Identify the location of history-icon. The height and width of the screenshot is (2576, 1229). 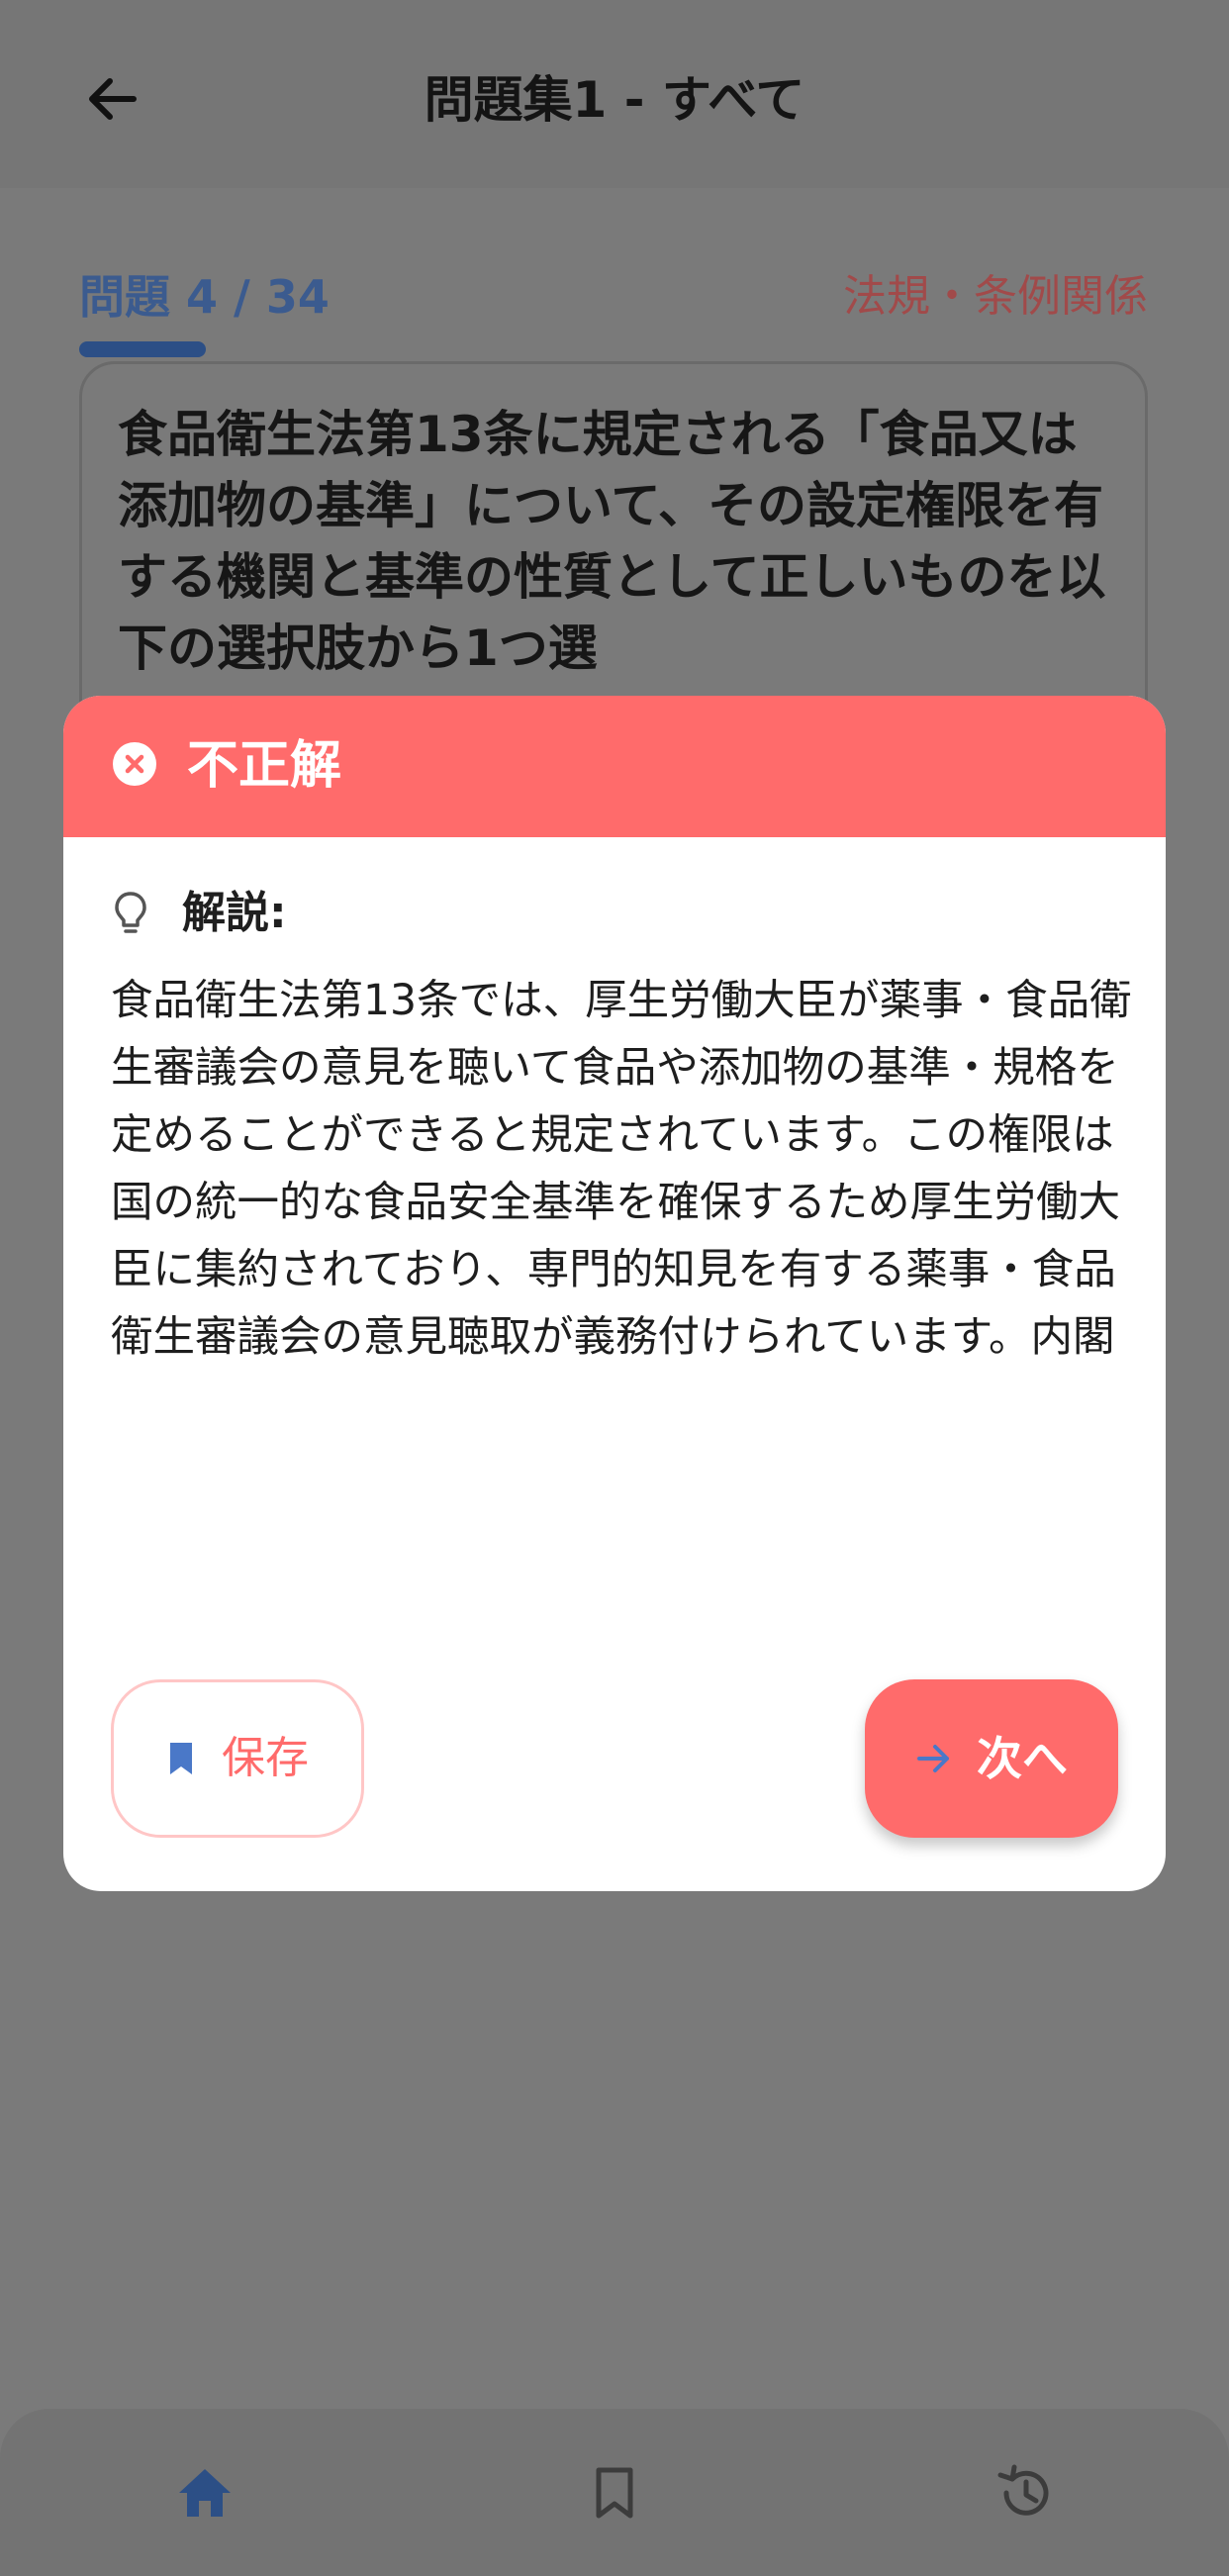
(1023, 2490).